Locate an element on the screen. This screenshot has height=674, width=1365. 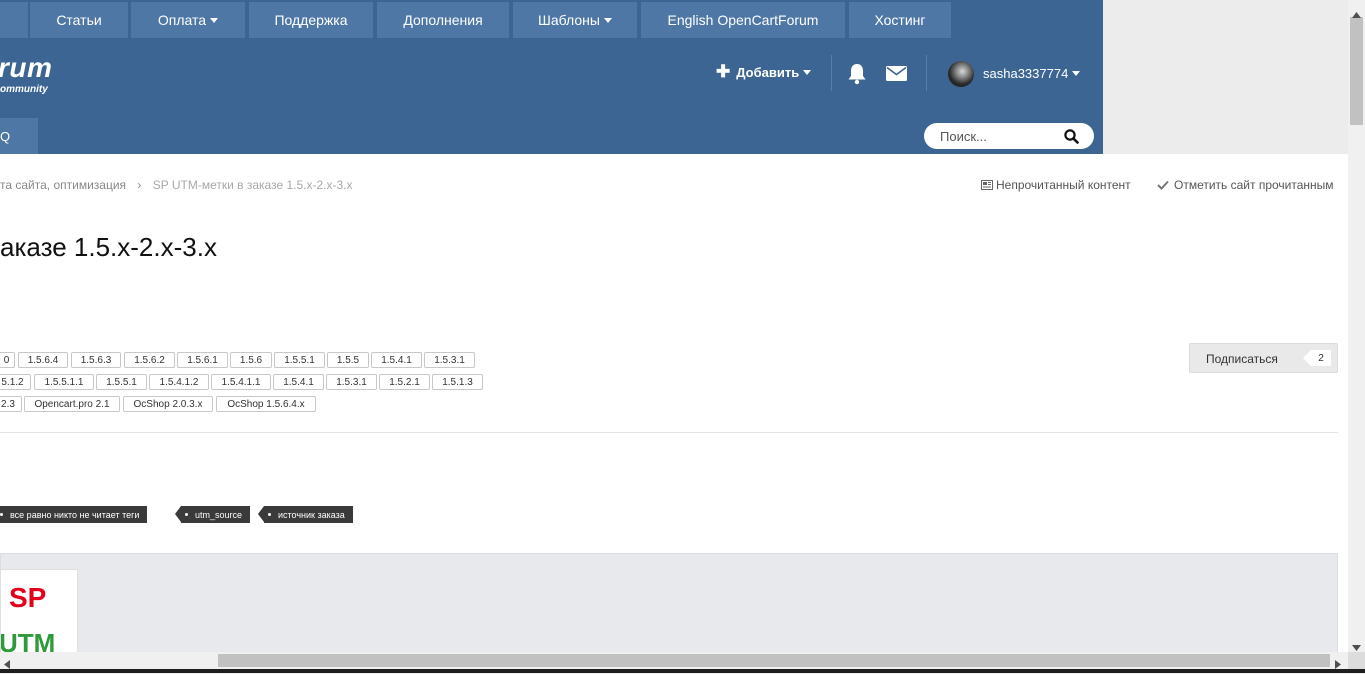
version-tag: 1.5.2.1 is located at coordinates (404, 382).